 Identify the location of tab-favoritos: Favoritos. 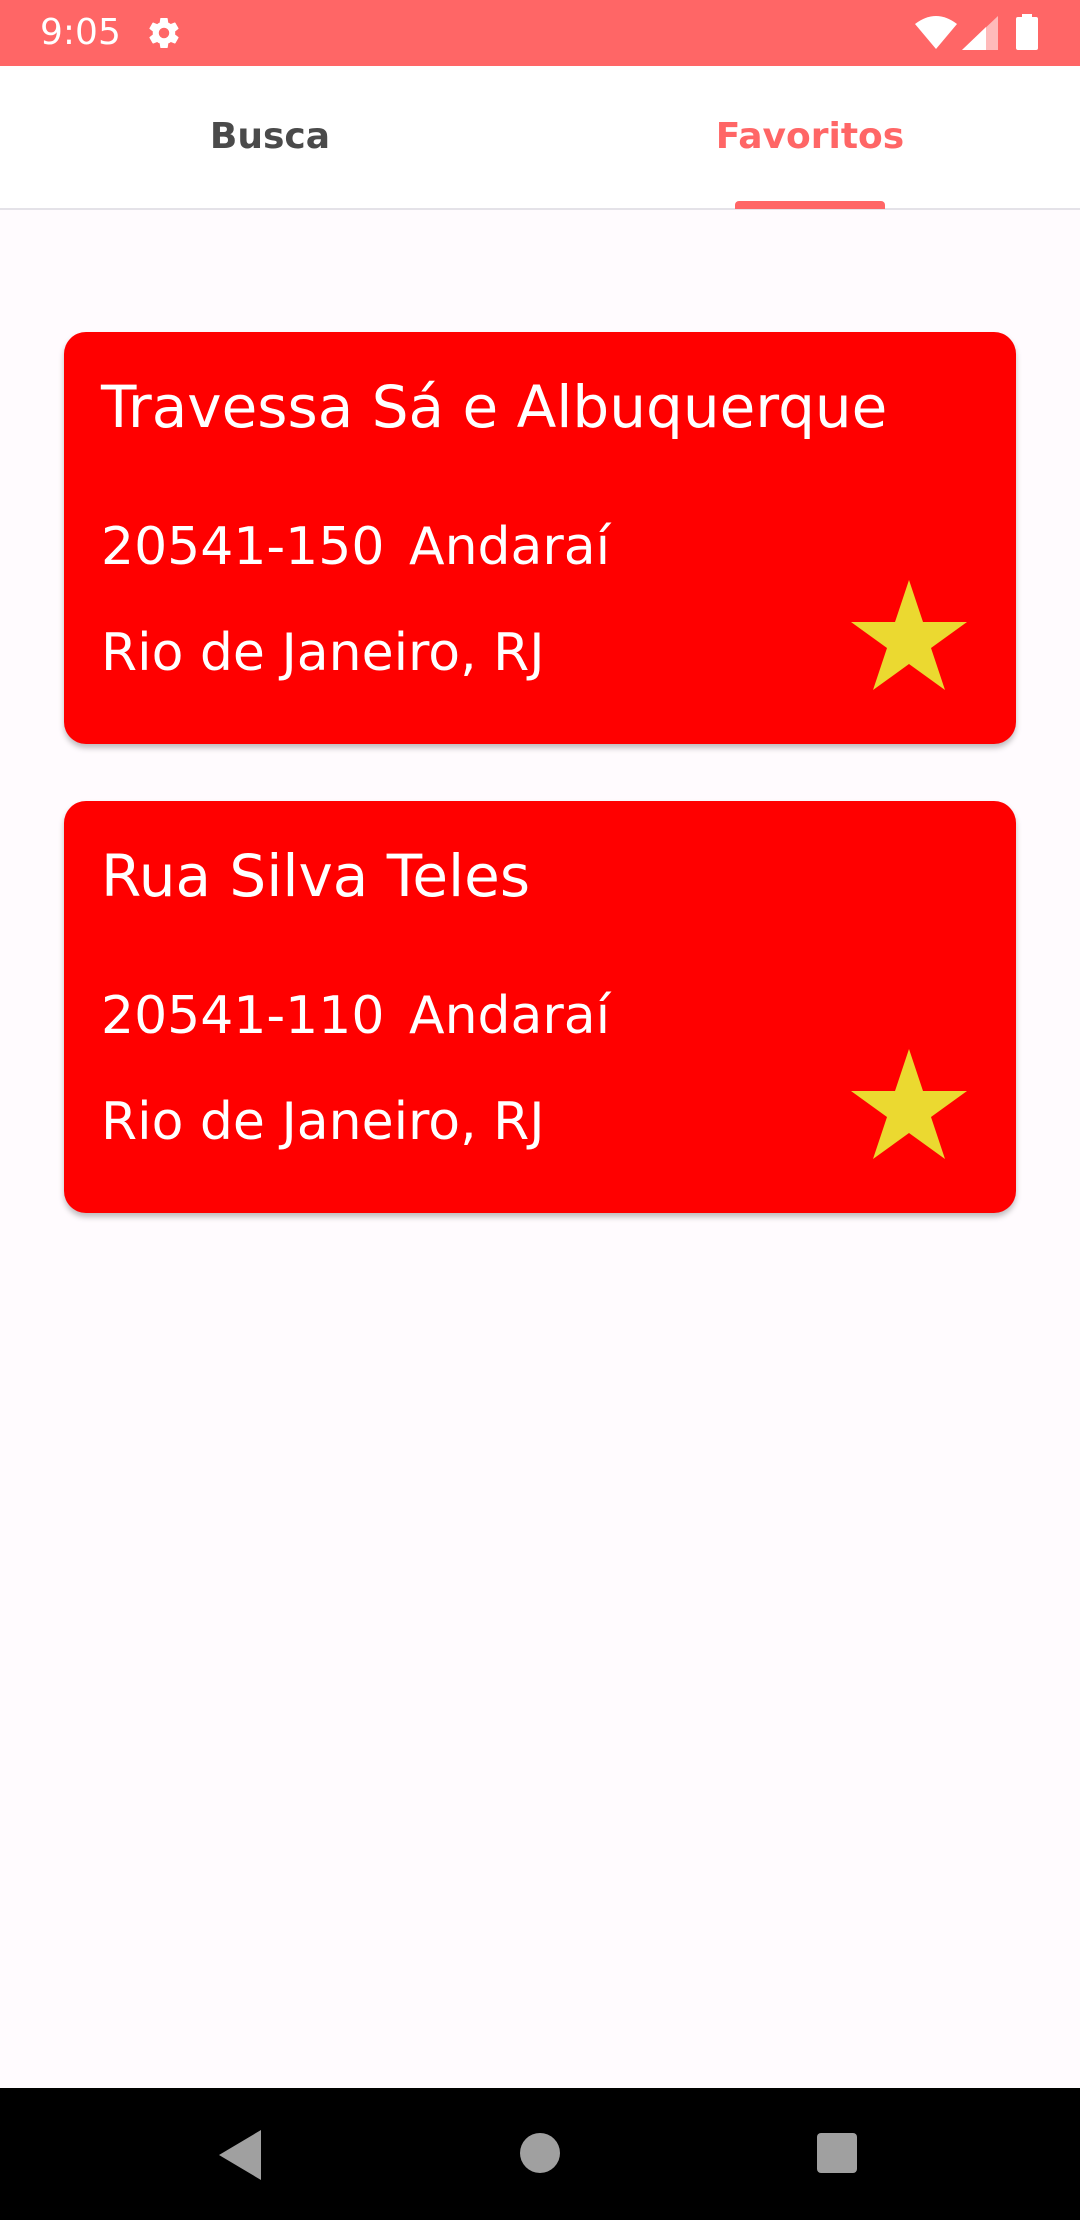
(810, 137).